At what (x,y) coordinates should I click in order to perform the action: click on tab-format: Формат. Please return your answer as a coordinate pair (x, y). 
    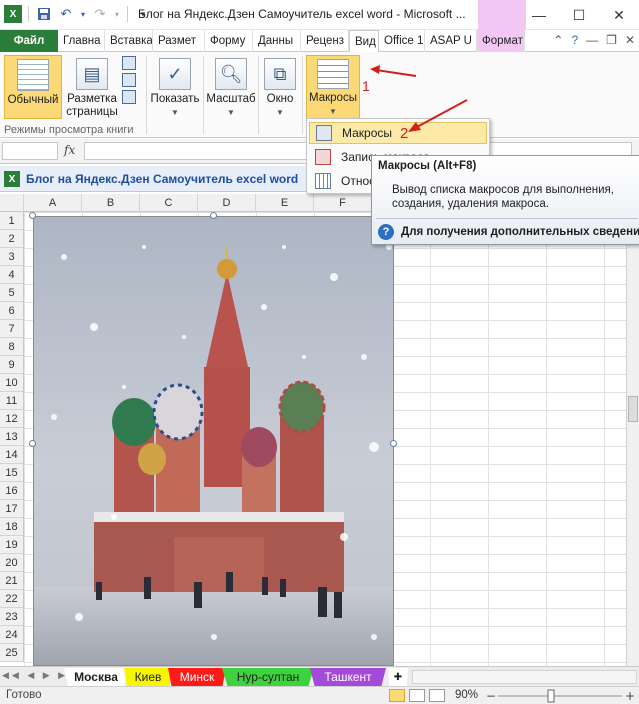
    Looking at the image, I should click on (501, 41).